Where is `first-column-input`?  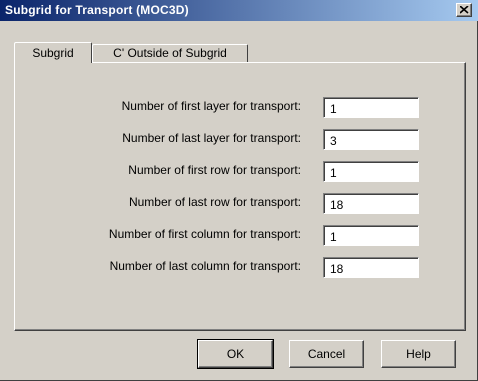
first-column-input is located at coordinates (371, 235).